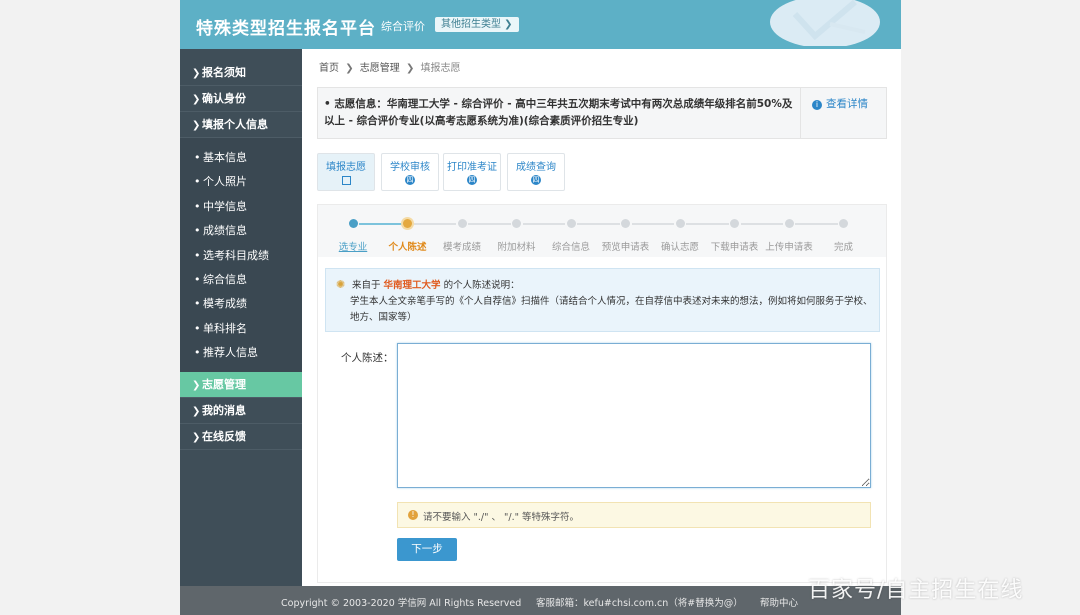 The width and height of the screenshot is (1080, 615). I want to click on hint-university: 华南理工大学, so click(412, 285).